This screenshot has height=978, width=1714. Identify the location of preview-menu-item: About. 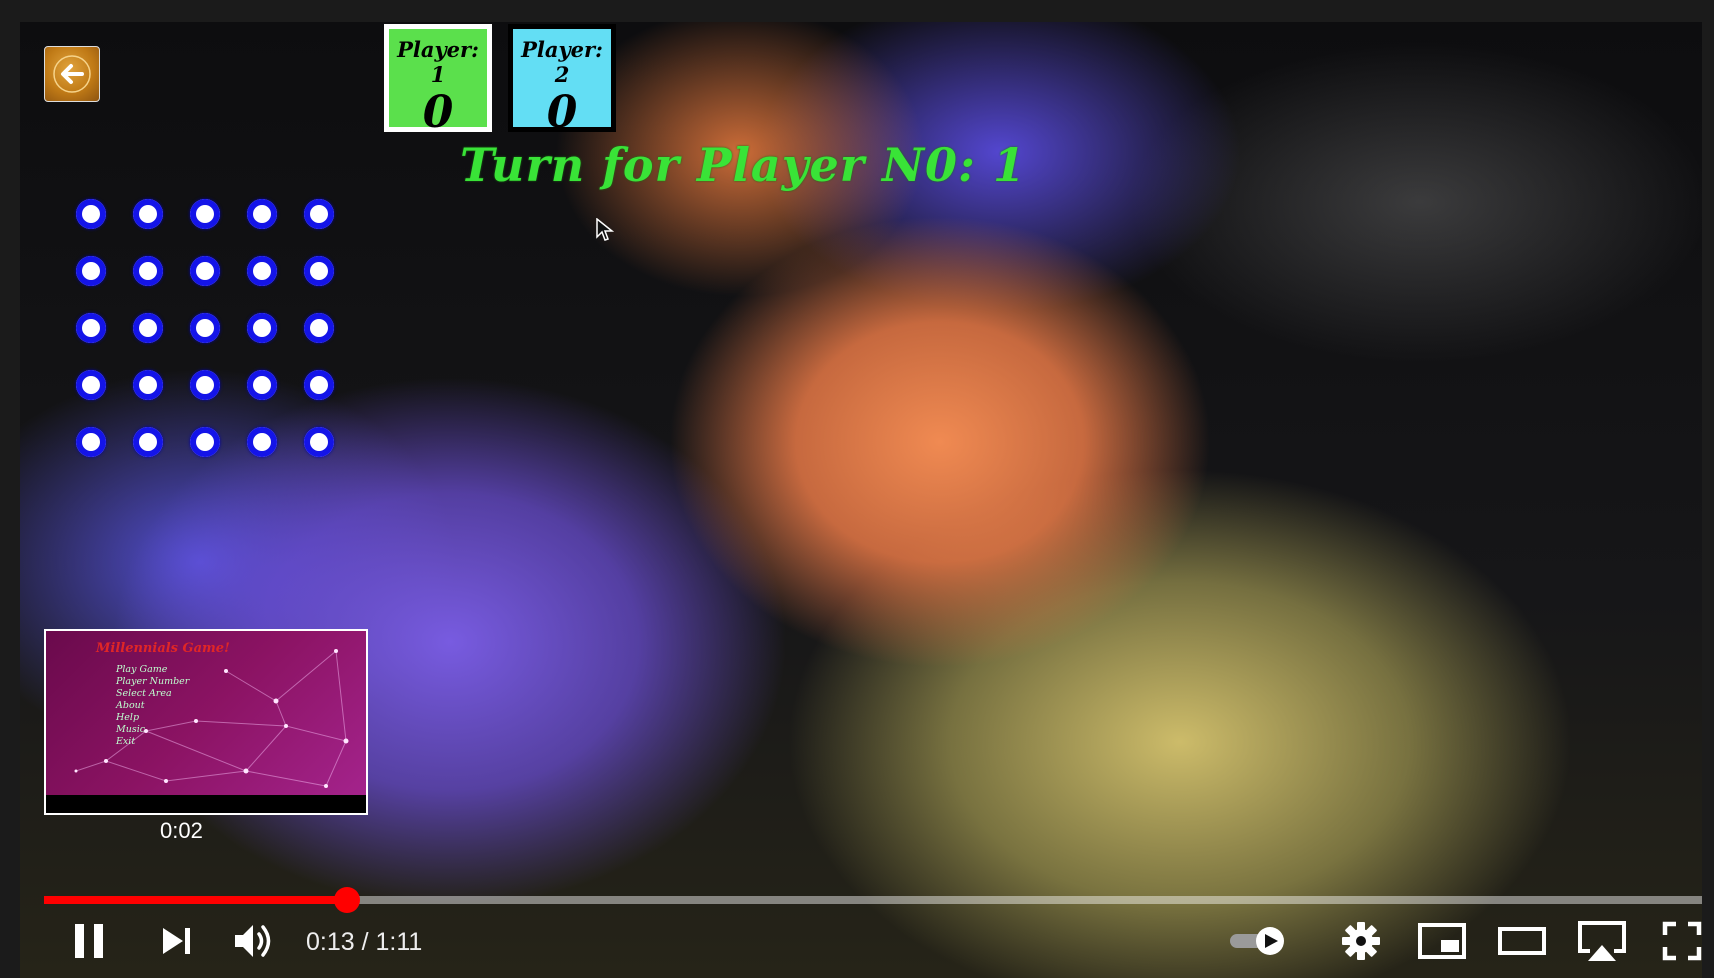
(130, 705).